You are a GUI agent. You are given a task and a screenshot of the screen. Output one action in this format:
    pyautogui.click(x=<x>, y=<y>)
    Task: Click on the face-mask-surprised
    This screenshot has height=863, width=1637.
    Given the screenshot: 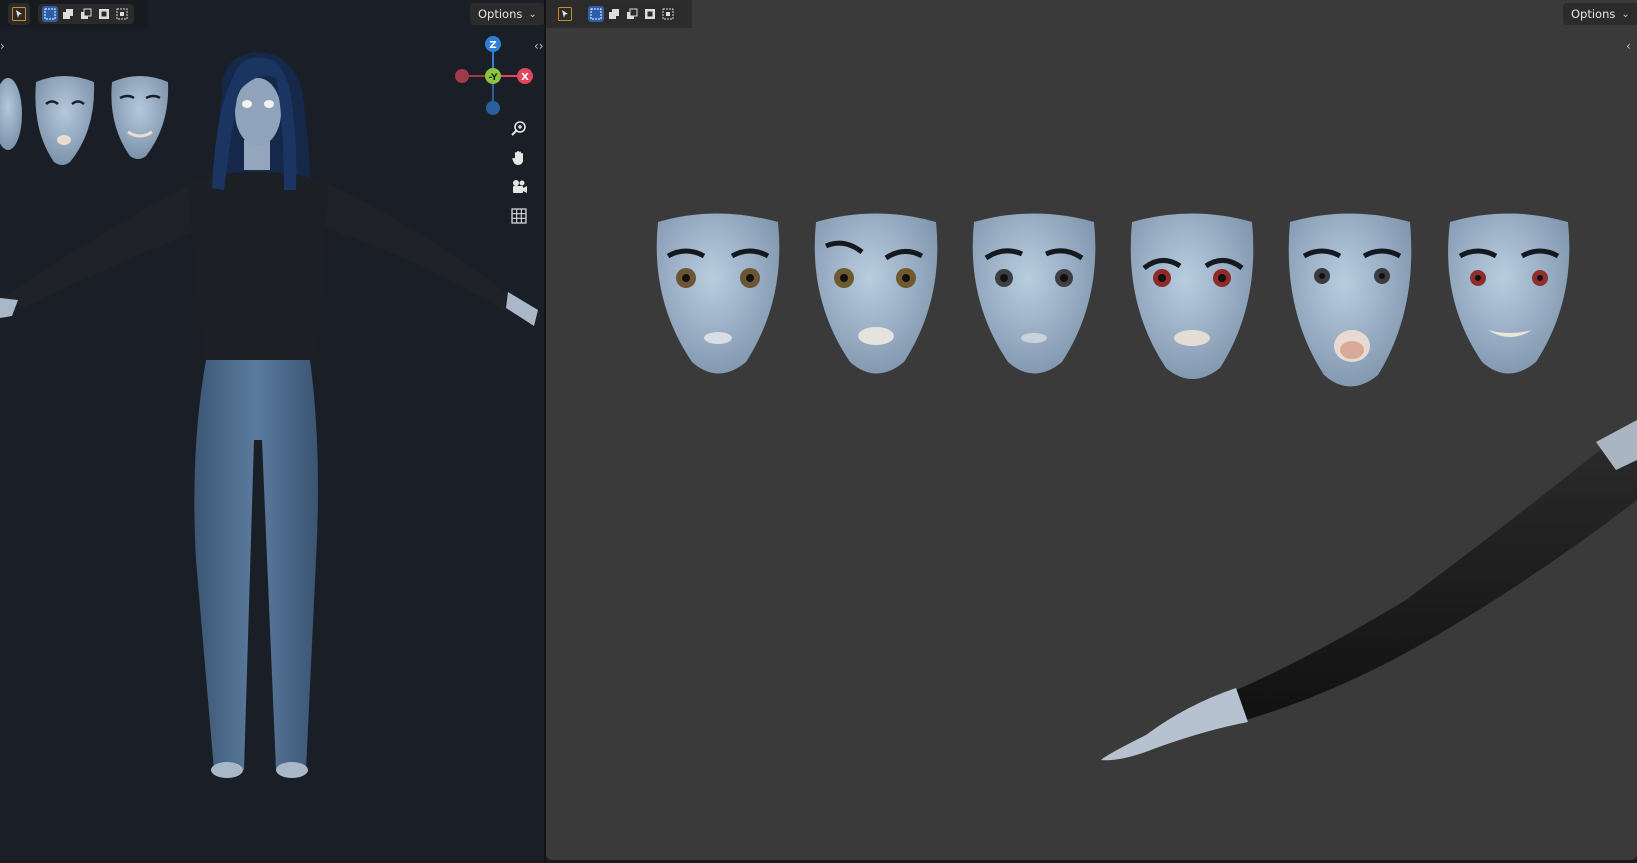 What is the action you would take?
    pyautogui.click(x=65, y=120)
    